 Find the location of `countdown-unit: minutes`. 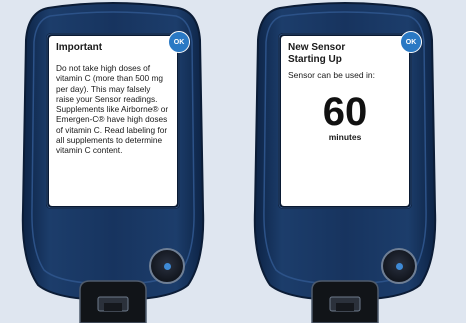

countdown-unit: minutes is located at coordinates (345, 137).